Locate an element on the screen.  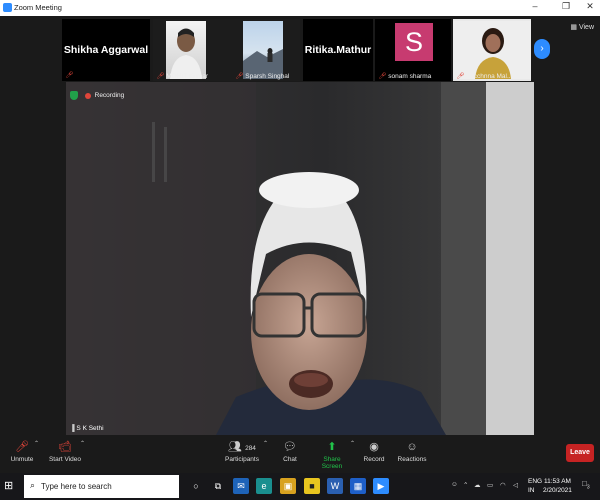
participant-footer: 🎤︎ sonam sharma is located at coordinates (404, 76).